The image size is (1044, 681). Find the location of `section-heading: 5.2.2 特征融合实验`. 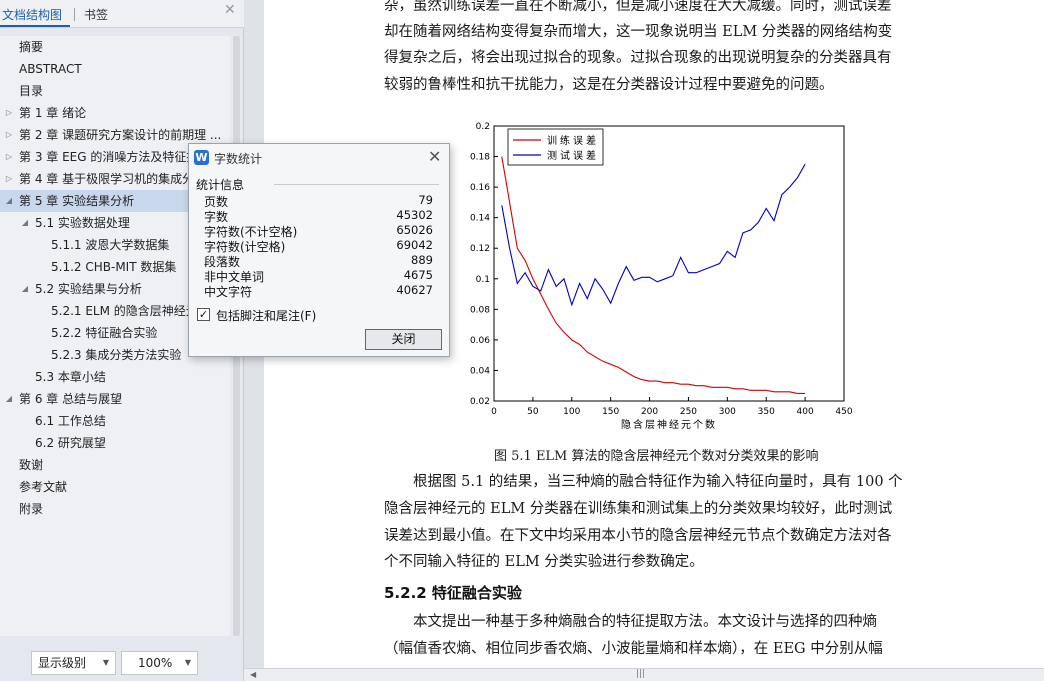

section-heading: 5.2.2 特征融合实验 is located at coordinates (453, 593).